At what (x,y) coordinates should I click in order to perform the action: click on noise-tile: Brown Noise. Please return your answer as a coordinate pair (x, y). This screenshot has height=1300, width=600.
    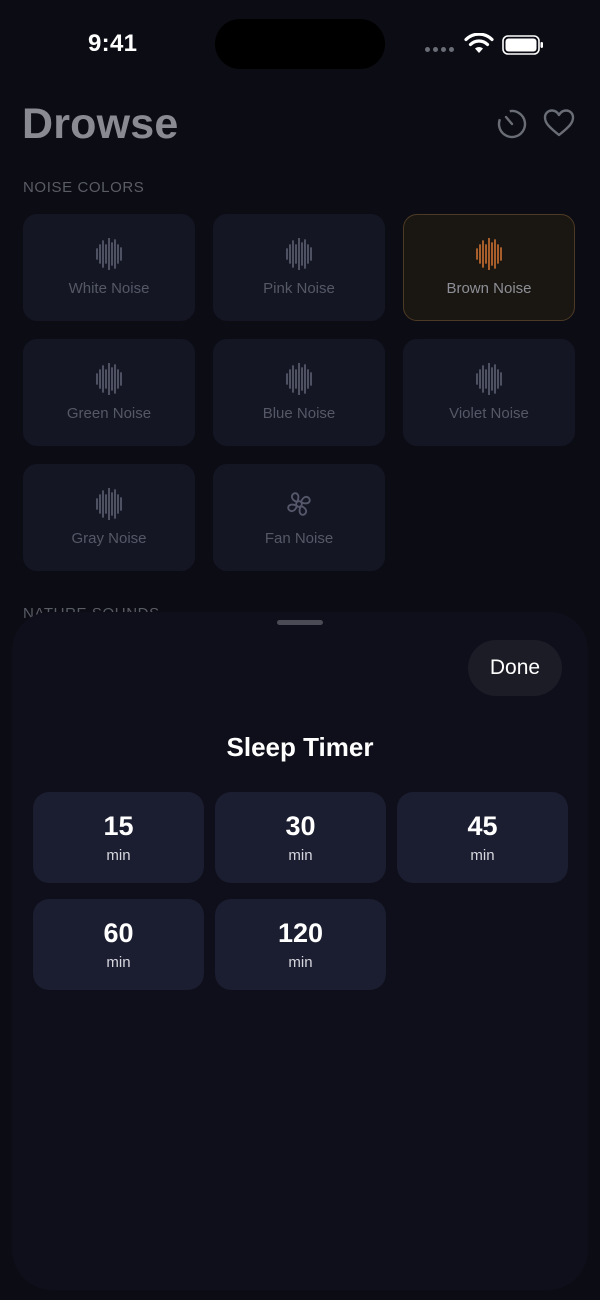
    Looking at the image, I should click on (489, 267).